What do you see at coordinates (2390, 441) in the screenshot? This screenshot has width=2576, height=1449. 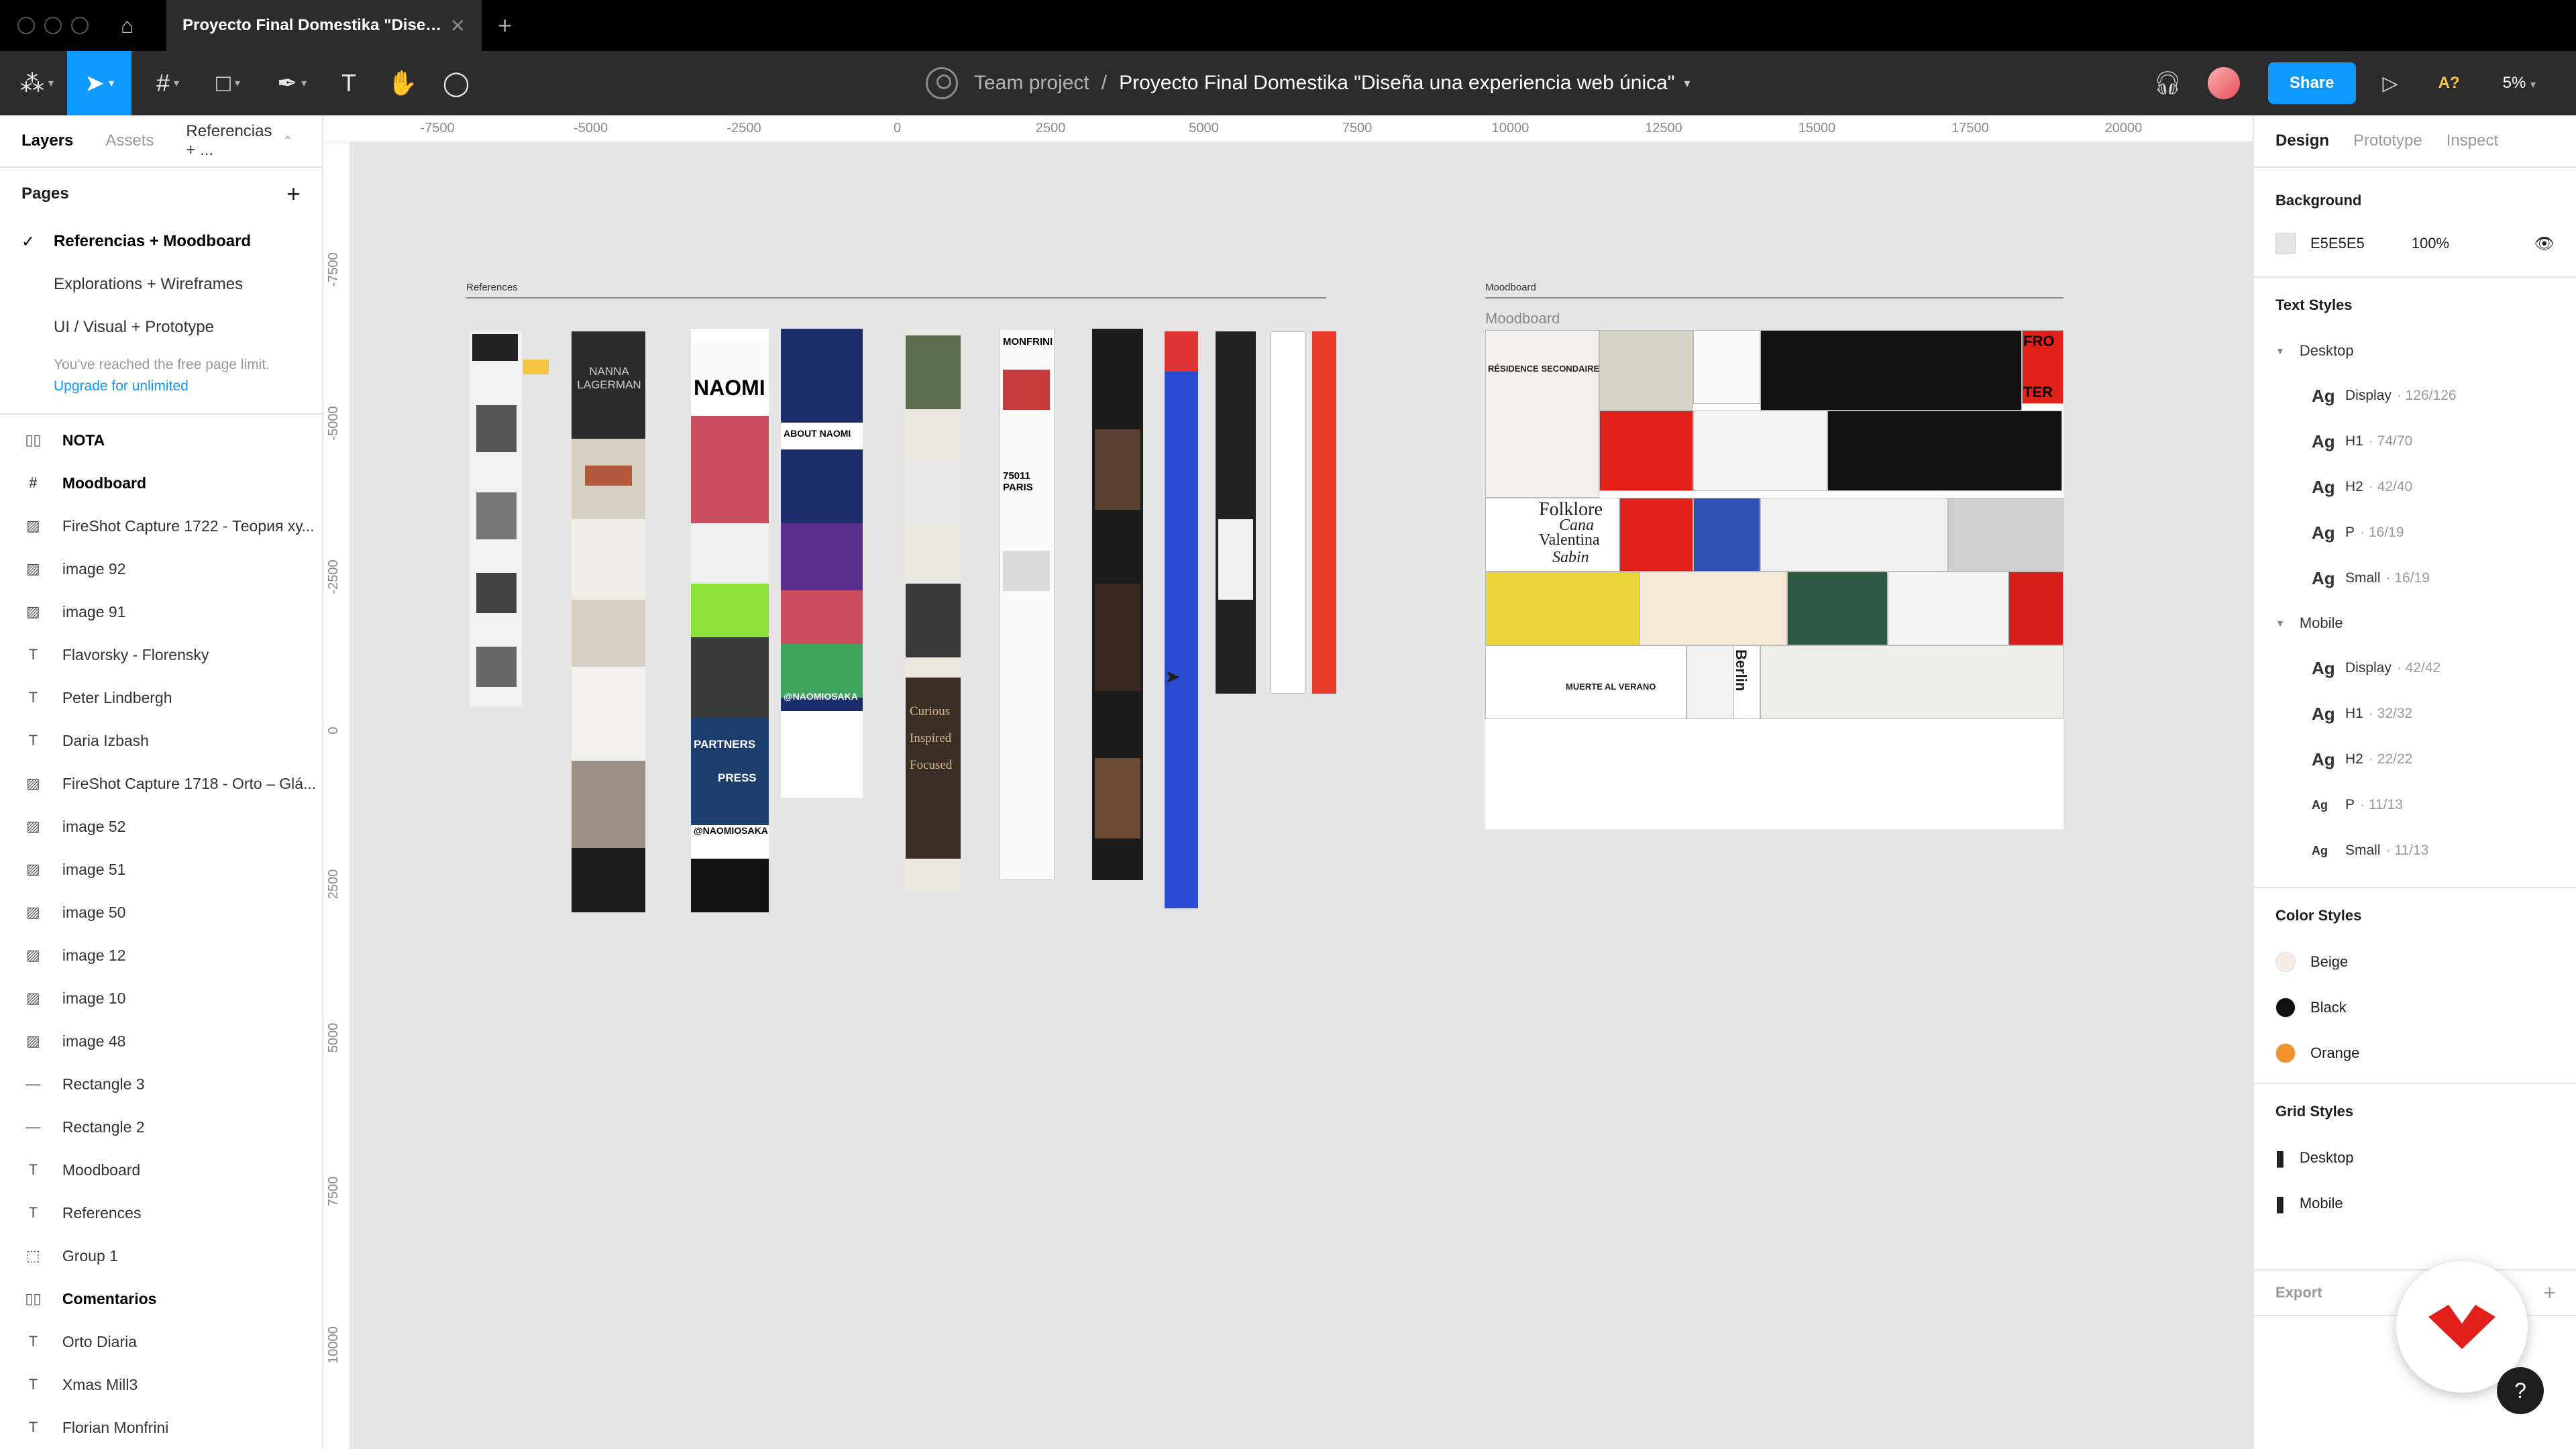 I see `text-style-meta: · 74/70` at bounding box center [2390, 441].